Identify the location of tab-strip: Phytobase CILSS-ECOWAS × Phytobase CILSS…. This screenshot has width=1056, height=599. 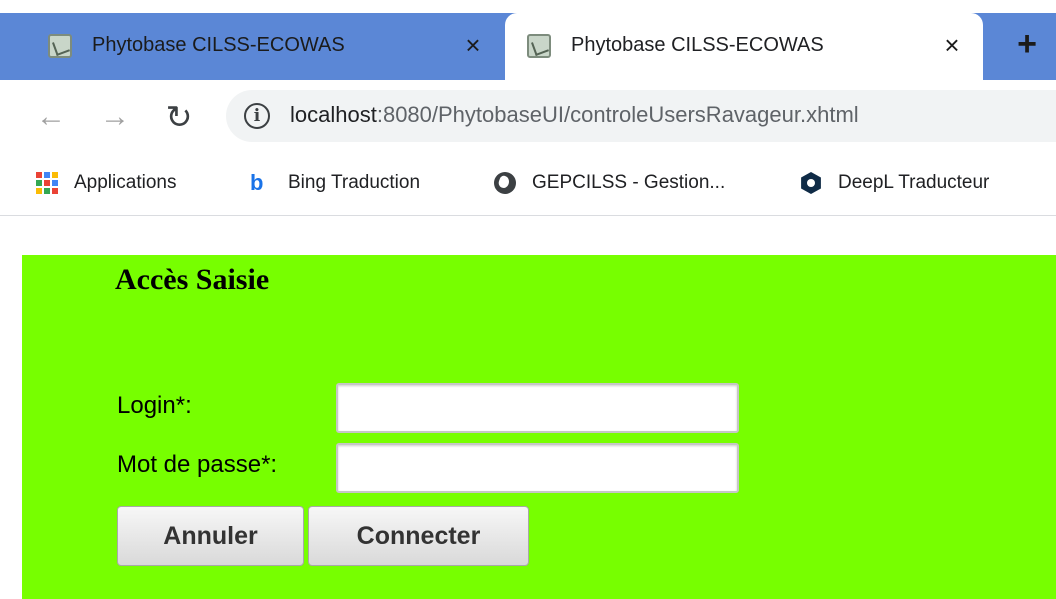
(528, 40).